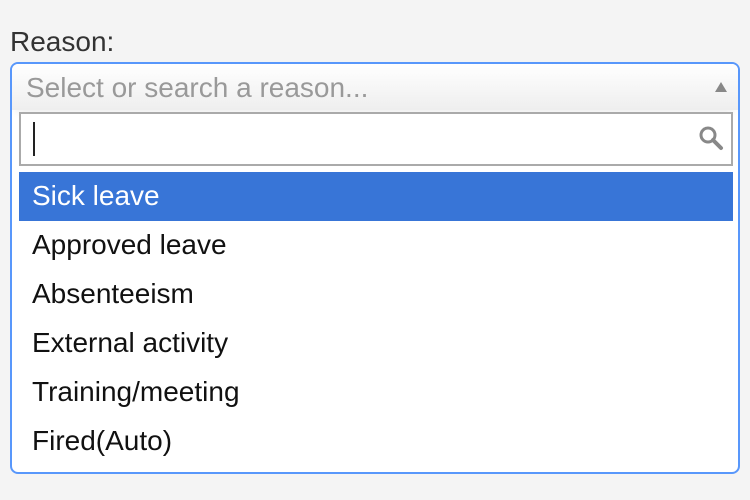 The width and height of the screenshot is (750, 500). I want to click on option-fired-auto: Fired(Auto), so click(376, 441).